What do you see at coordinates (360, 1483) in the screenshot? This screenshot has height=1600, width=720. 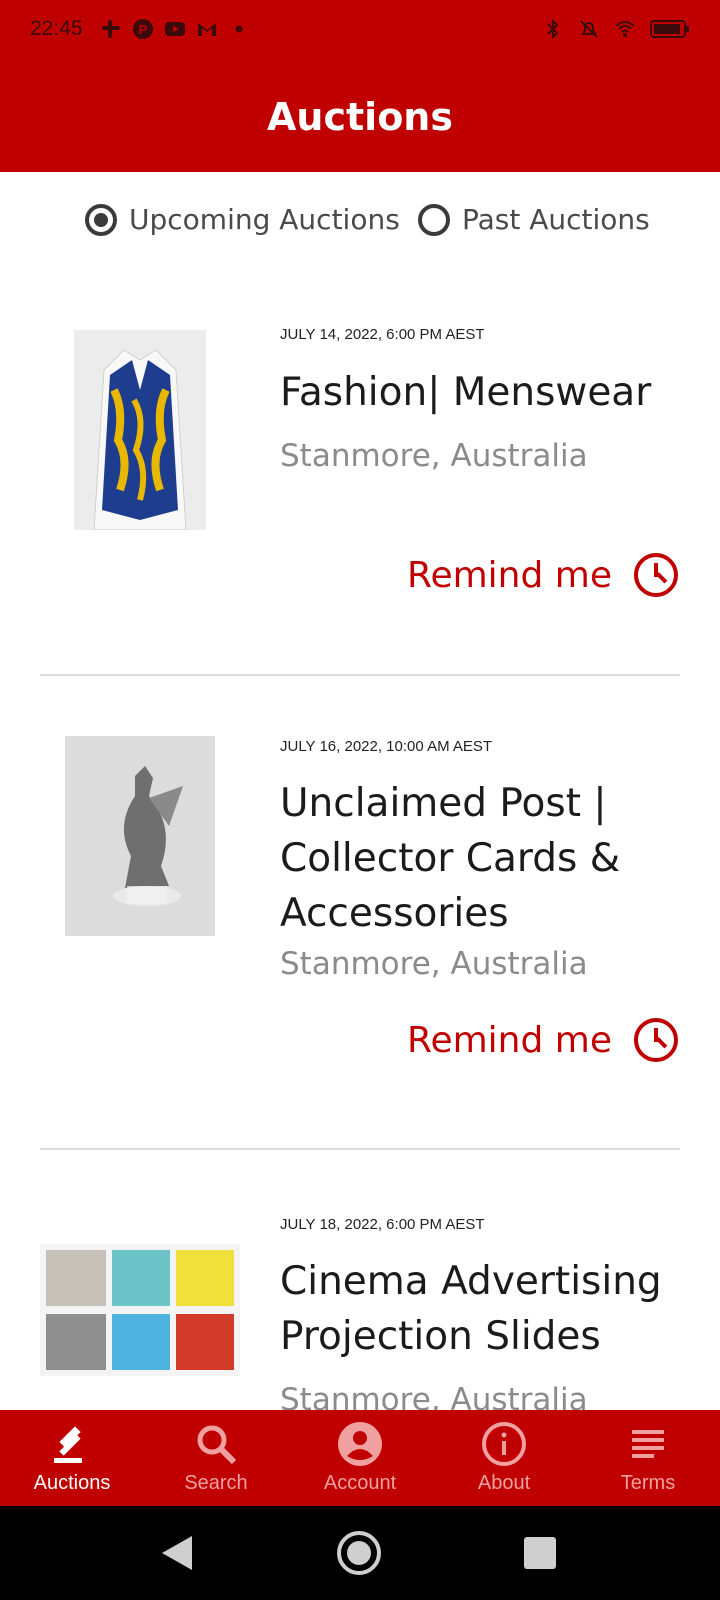 I see `tab-label: Account` at bounding box center [360, 1483].